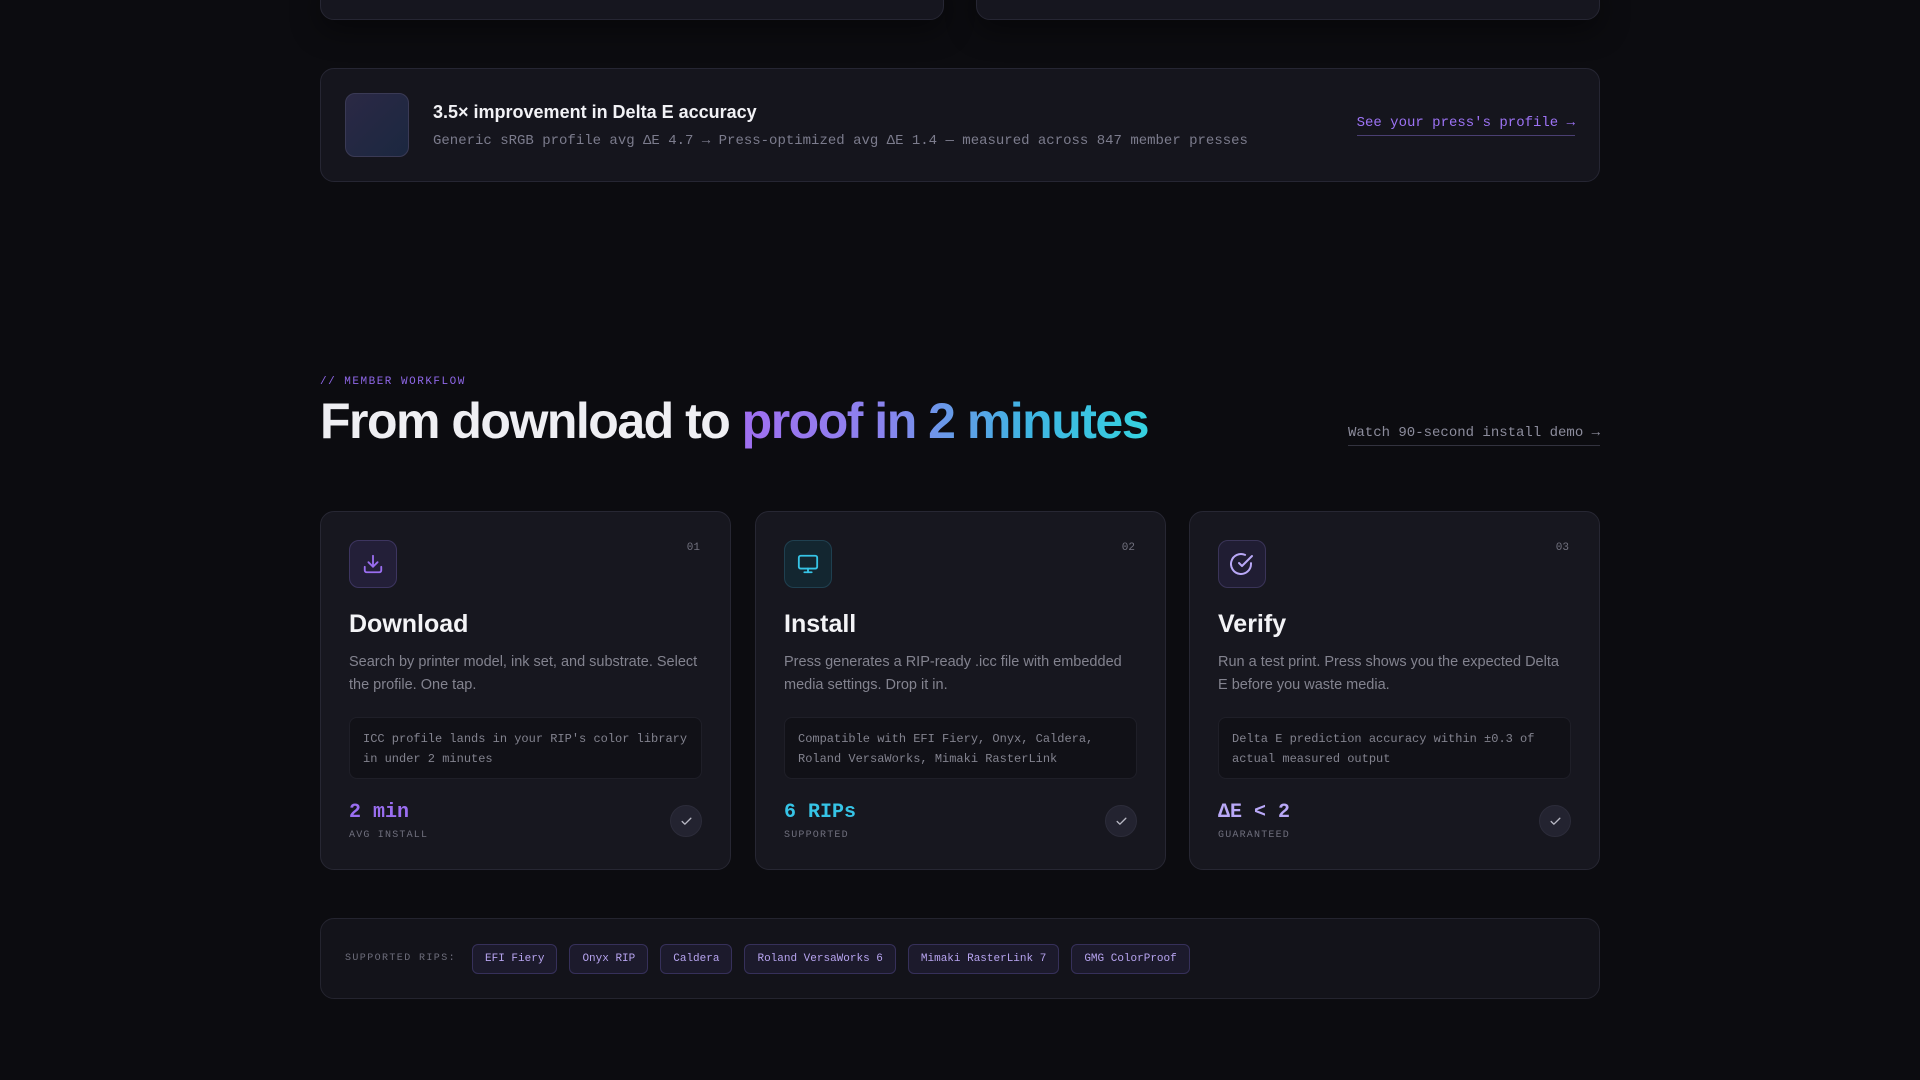 The image size is (1920, 1080). What do you see at coordinates (960, 821) in the screenshot?
I see `step-footer: 6 RIPs SUPPORTED` at bounding box center [960, 821].